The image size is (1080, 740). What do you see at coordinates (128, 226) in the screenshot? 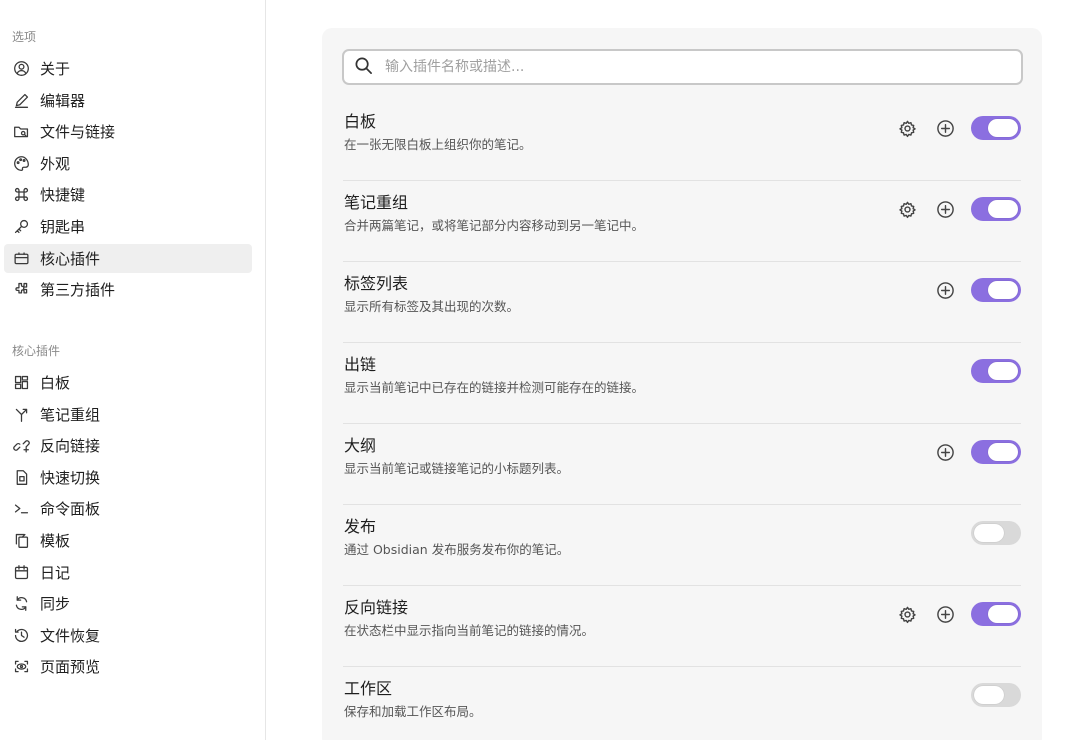
I see `sidebar-item-5: 钥匙串` at bounding box center [128, 226].